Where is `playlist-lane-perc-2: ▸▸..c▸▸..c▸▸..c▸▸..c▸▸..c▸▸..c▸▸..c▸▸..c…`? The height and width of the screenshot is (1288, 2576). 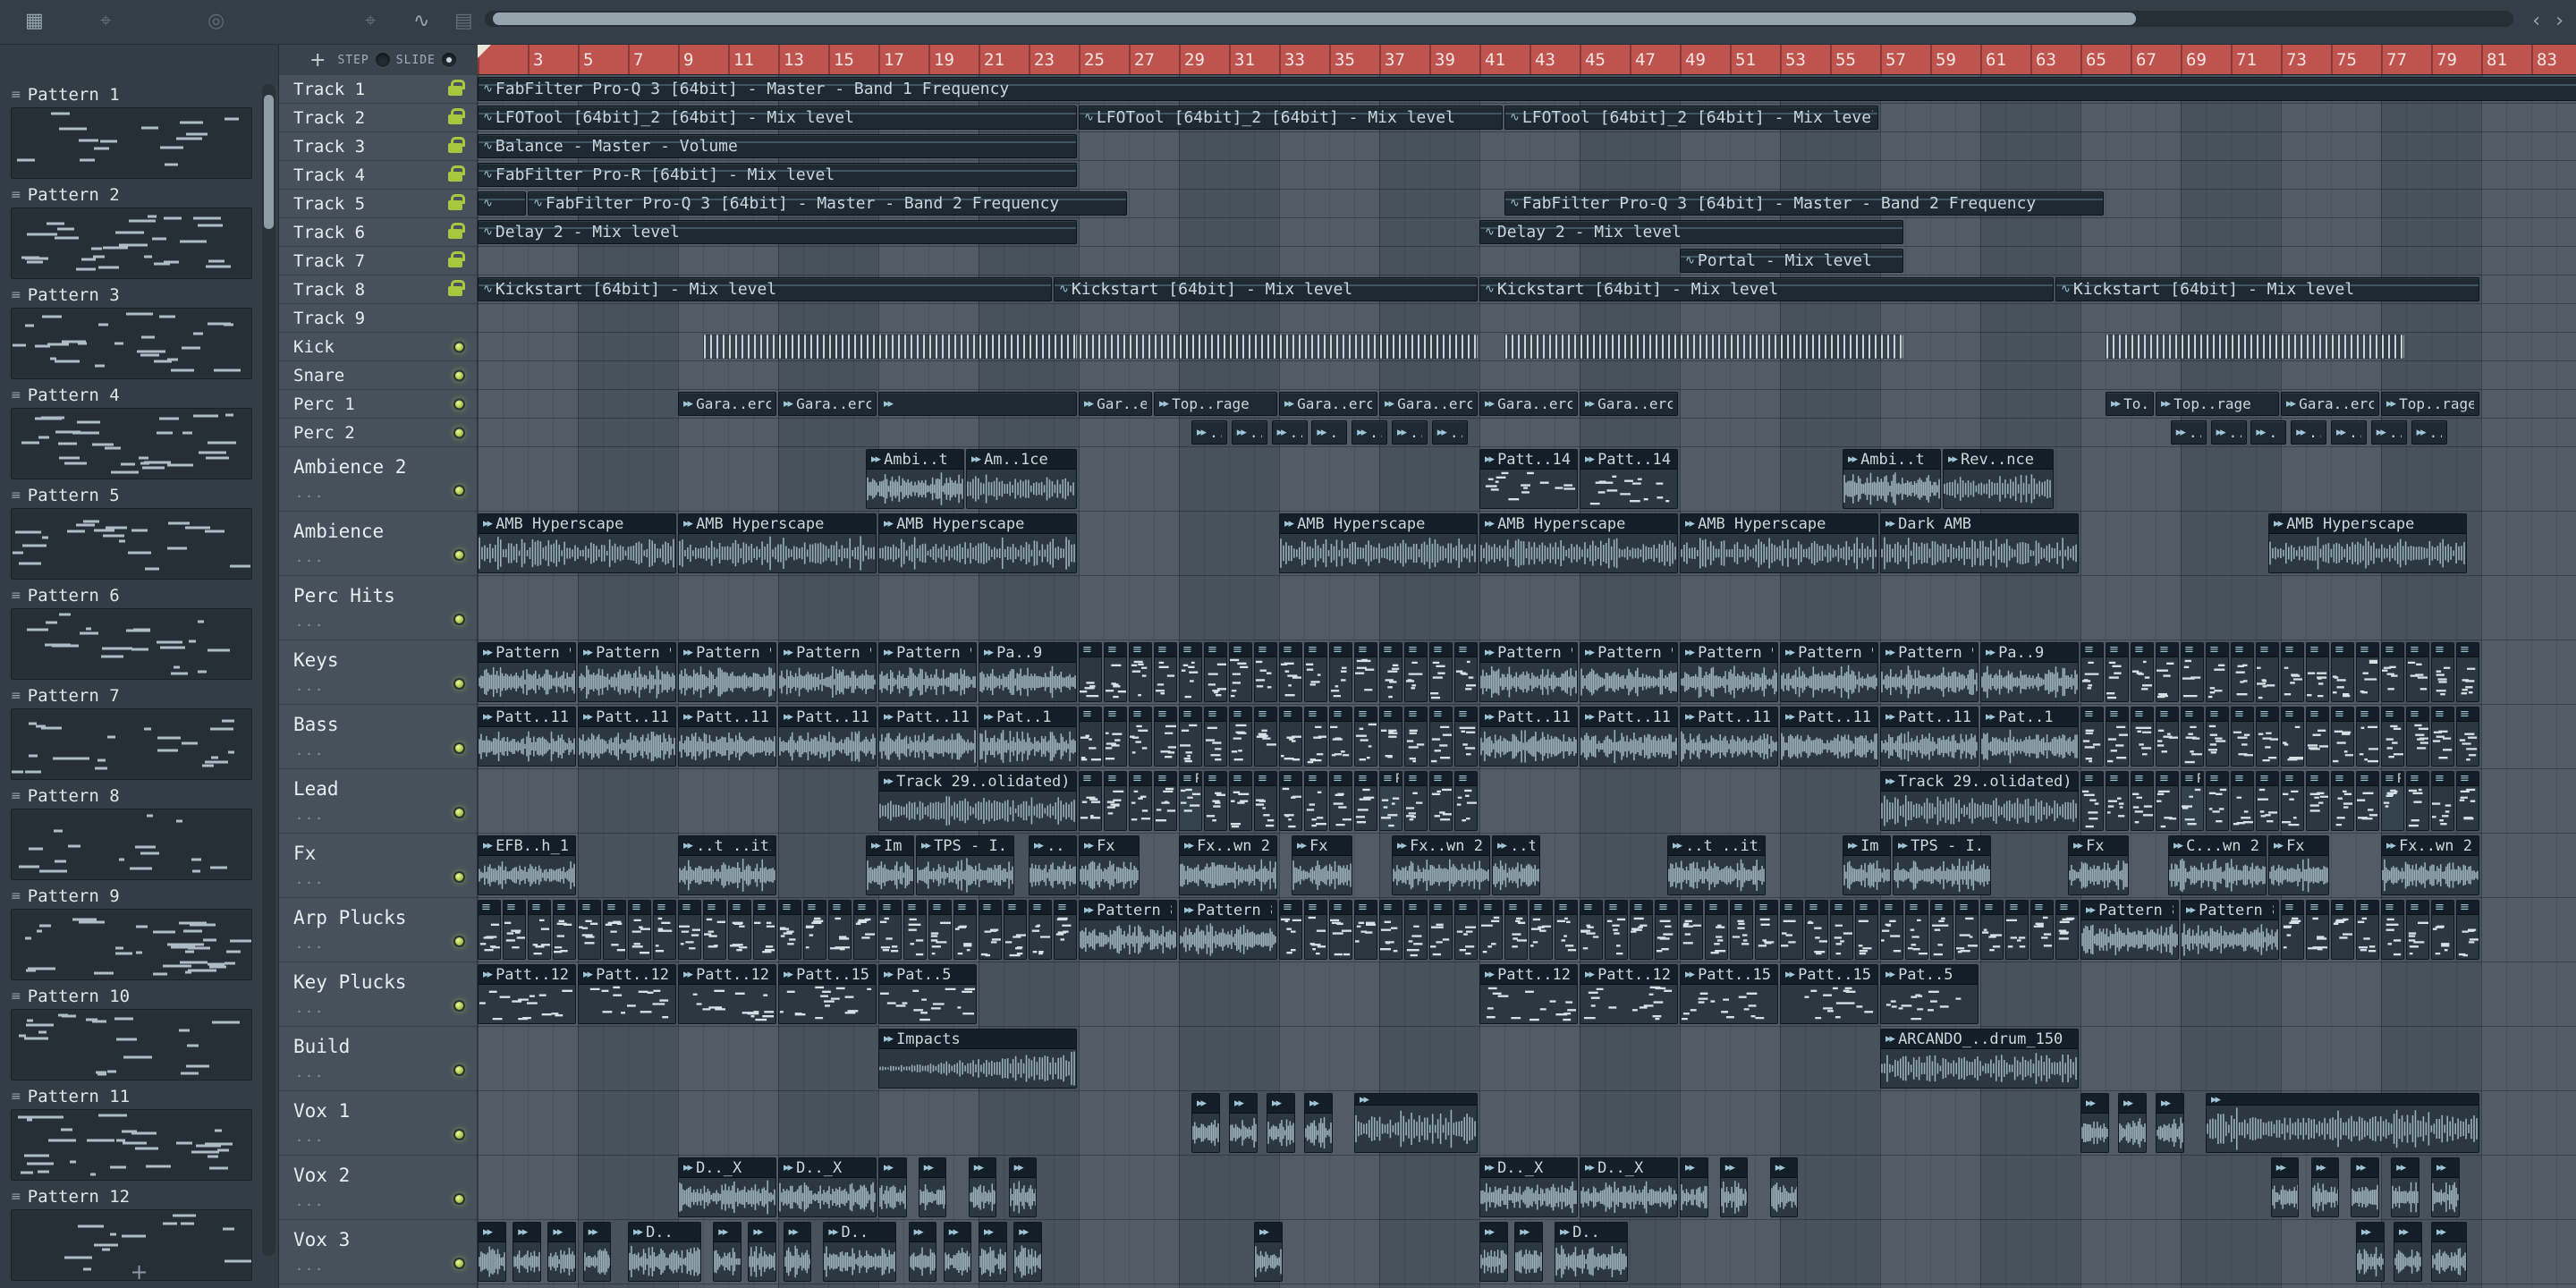
playlist-lane-perc-2: ▸▸..c▸▸..c▸▸..c▸▸..c▸▸..c▸▸..c▸▸..c▸▸..c… is located at coordinates (1527, 433).